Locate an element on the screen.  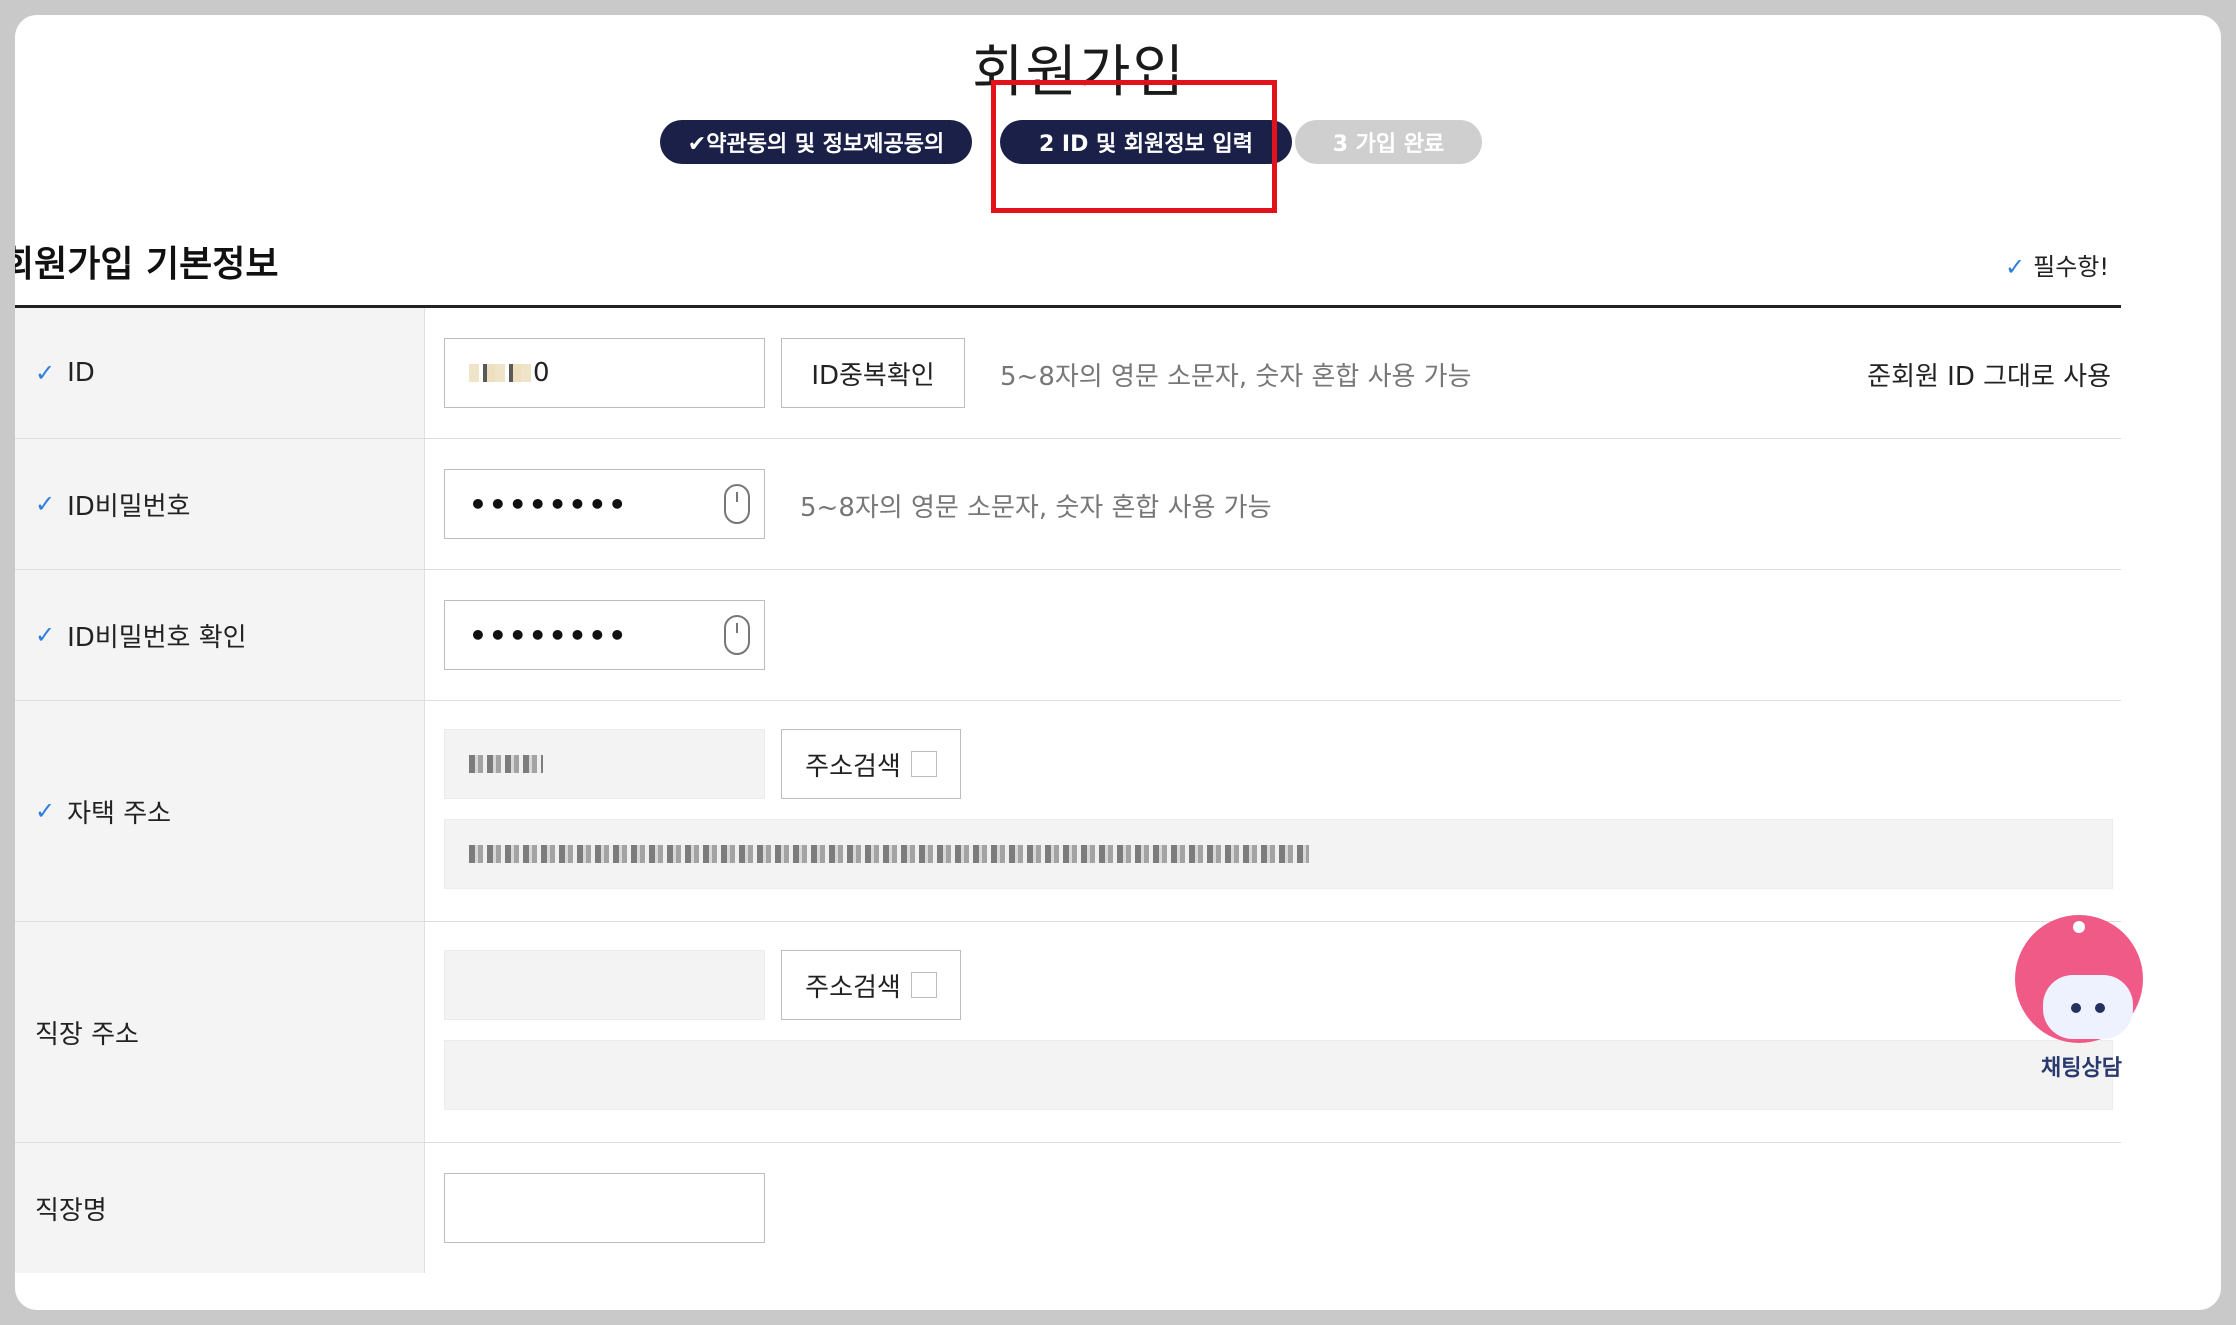
password-input: •••••••• is located at coordinates (604, 504).